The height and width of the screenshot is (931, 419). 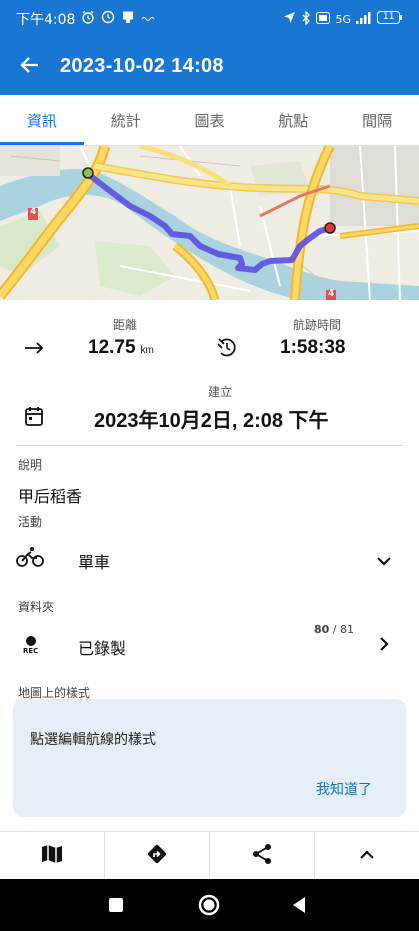 What do you see at coordinates (219, 392) in the screenshot?
I see `created-label: 建立` at bounding box center [219, 392].